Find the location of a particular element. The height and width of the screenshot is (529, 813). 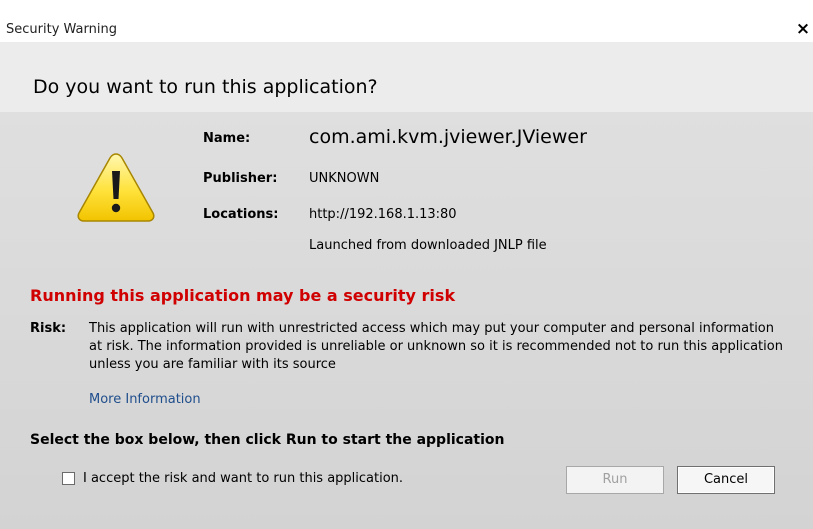

title-bar: Security Warning × is located at coordinates (406, 21).